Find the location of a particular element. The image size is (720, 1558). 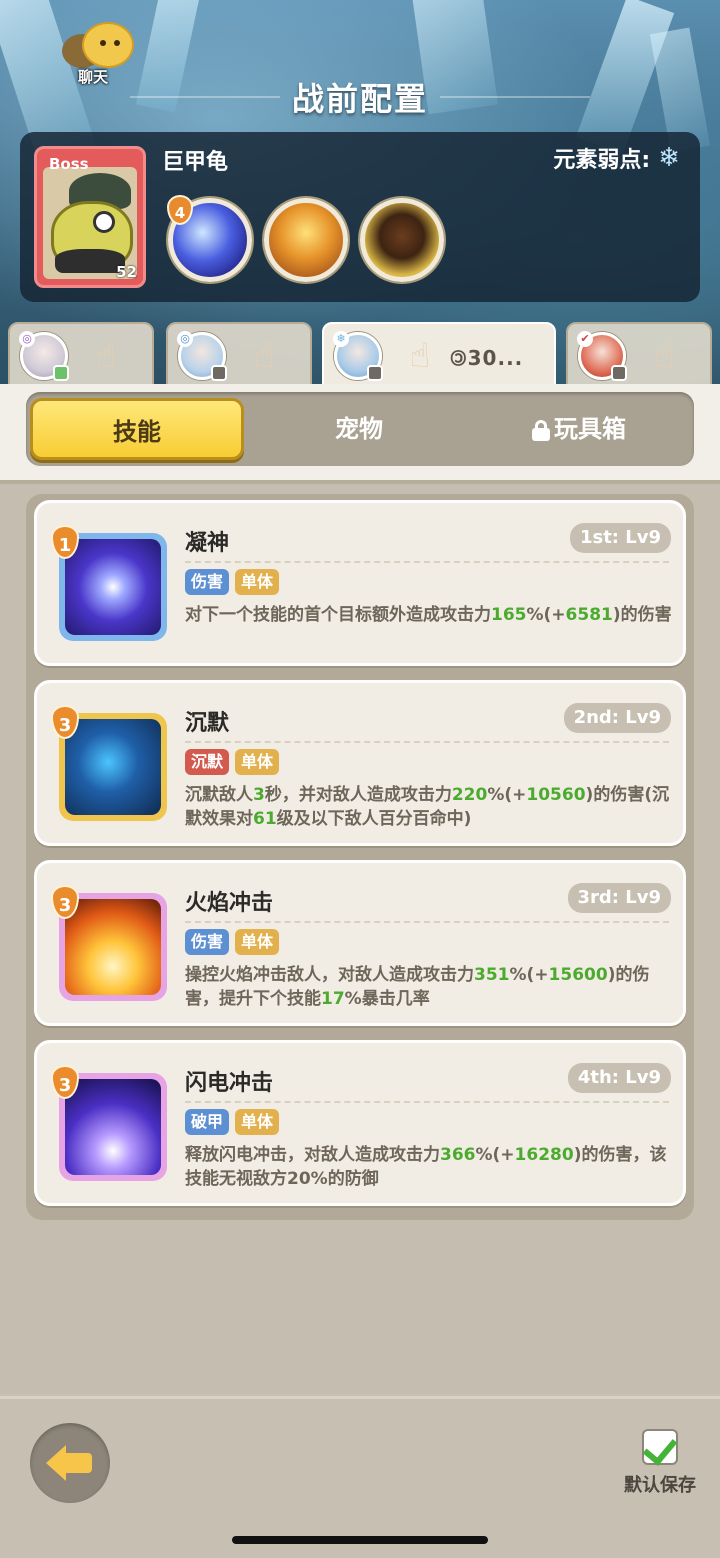

boss-info-panel: Boss 52 巨甲龟 元素弱点: ❄ 4 is located at coordinates (360, 217).